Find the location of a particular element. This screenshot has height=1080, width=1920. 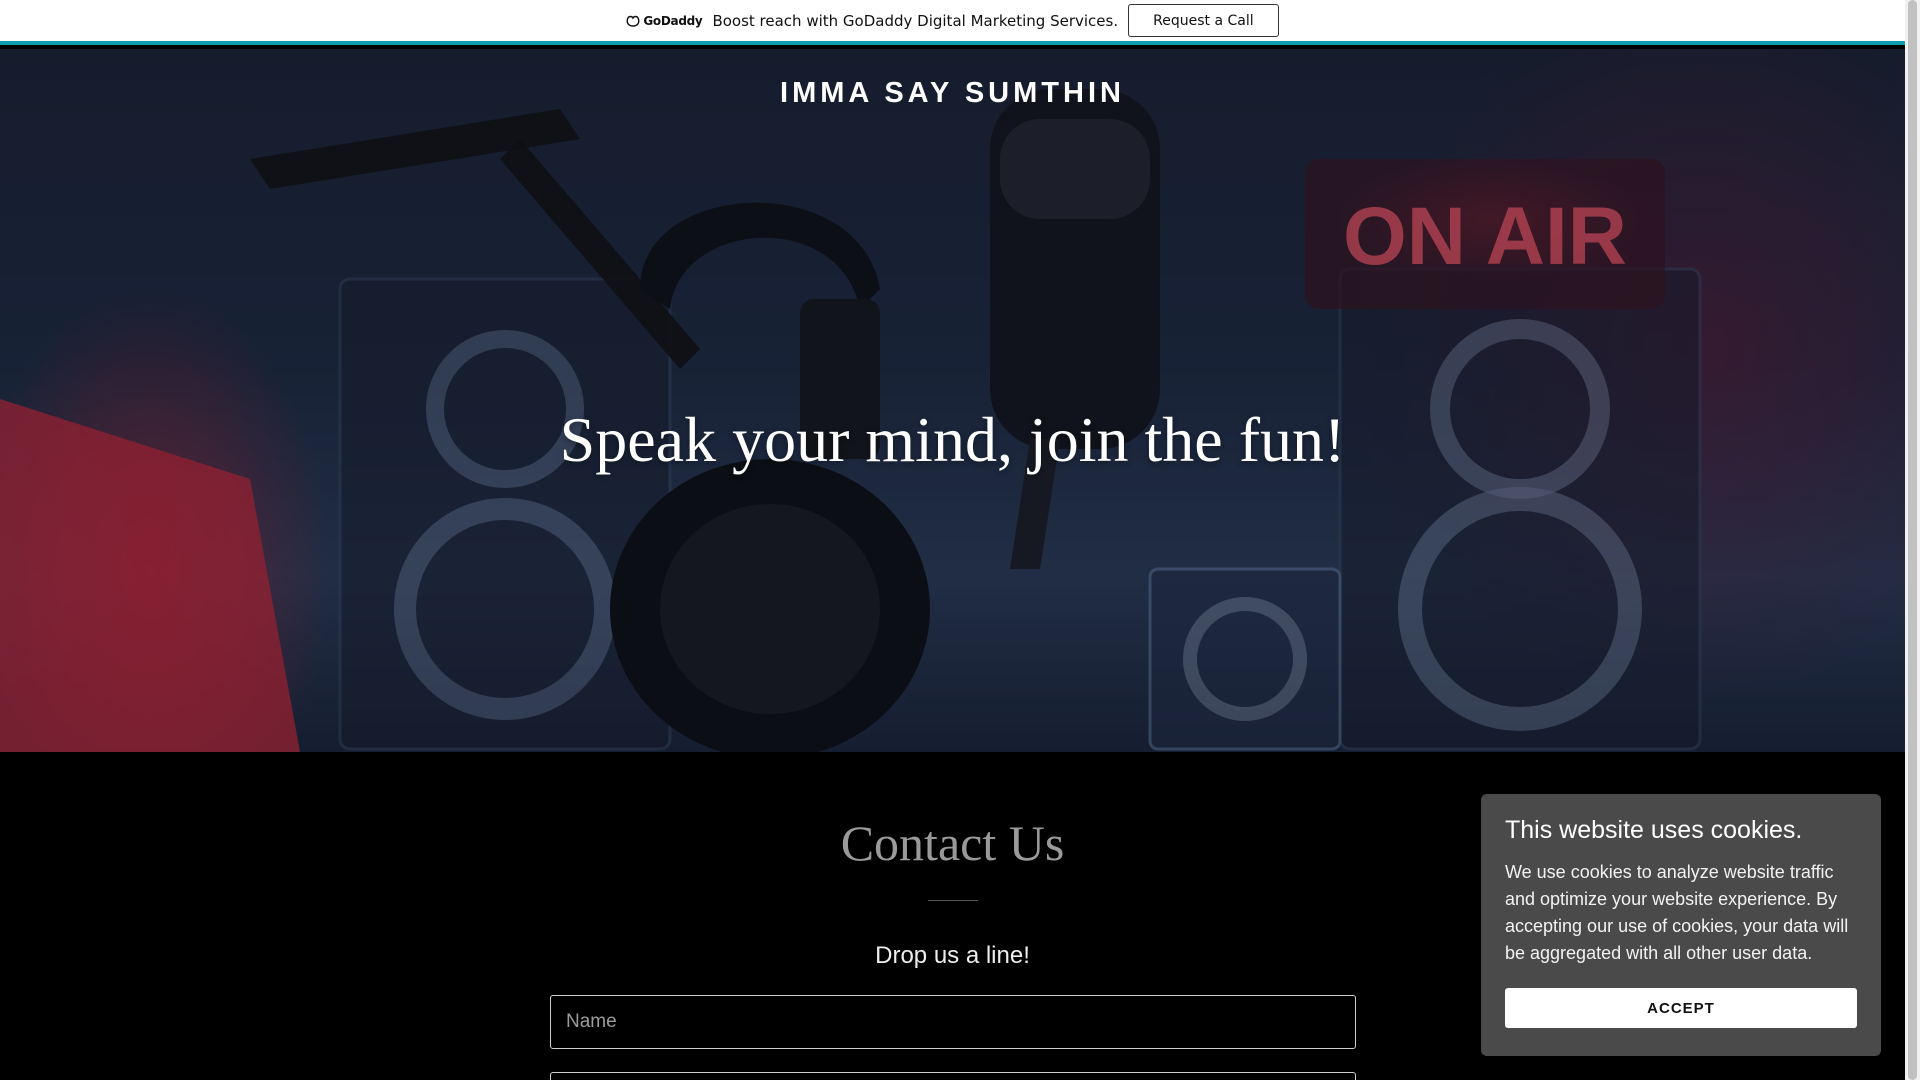

site-title: IMMA SAY SUMTHIN is located at coordinates (952, 93).